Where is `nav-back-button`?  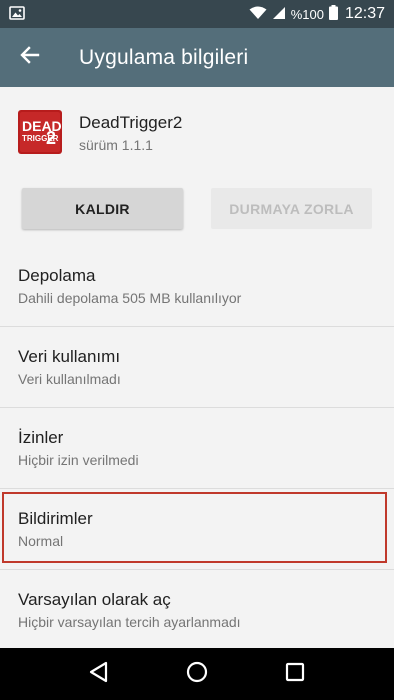 nav-back-button is located at coordinates (99, 674).